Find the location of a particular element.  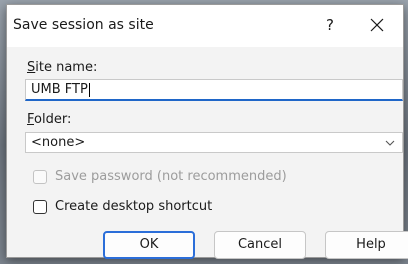

site-name-value: UMB FTP is located at coordinates (59, 89).